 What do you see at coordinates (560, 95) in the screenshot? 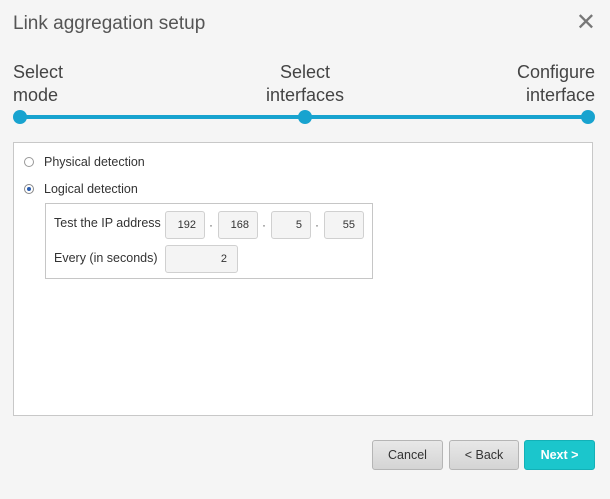
I see `step-label-line: interface` at bounding box center [560, 95].